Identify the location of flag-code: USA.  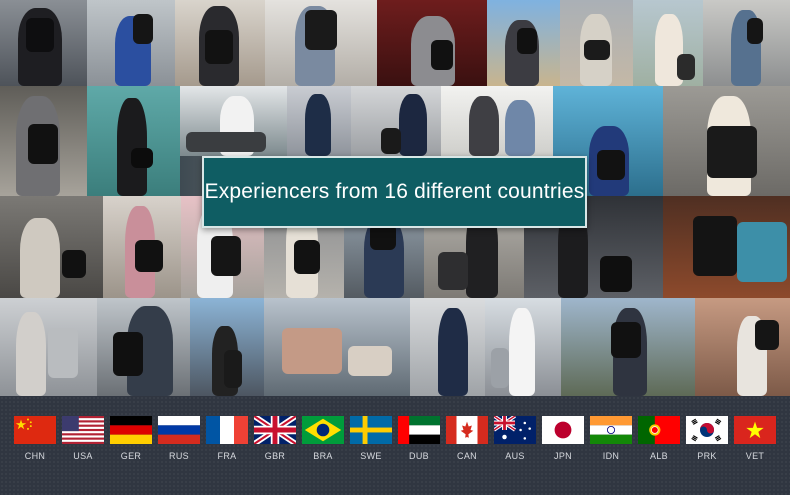
(83, 456).